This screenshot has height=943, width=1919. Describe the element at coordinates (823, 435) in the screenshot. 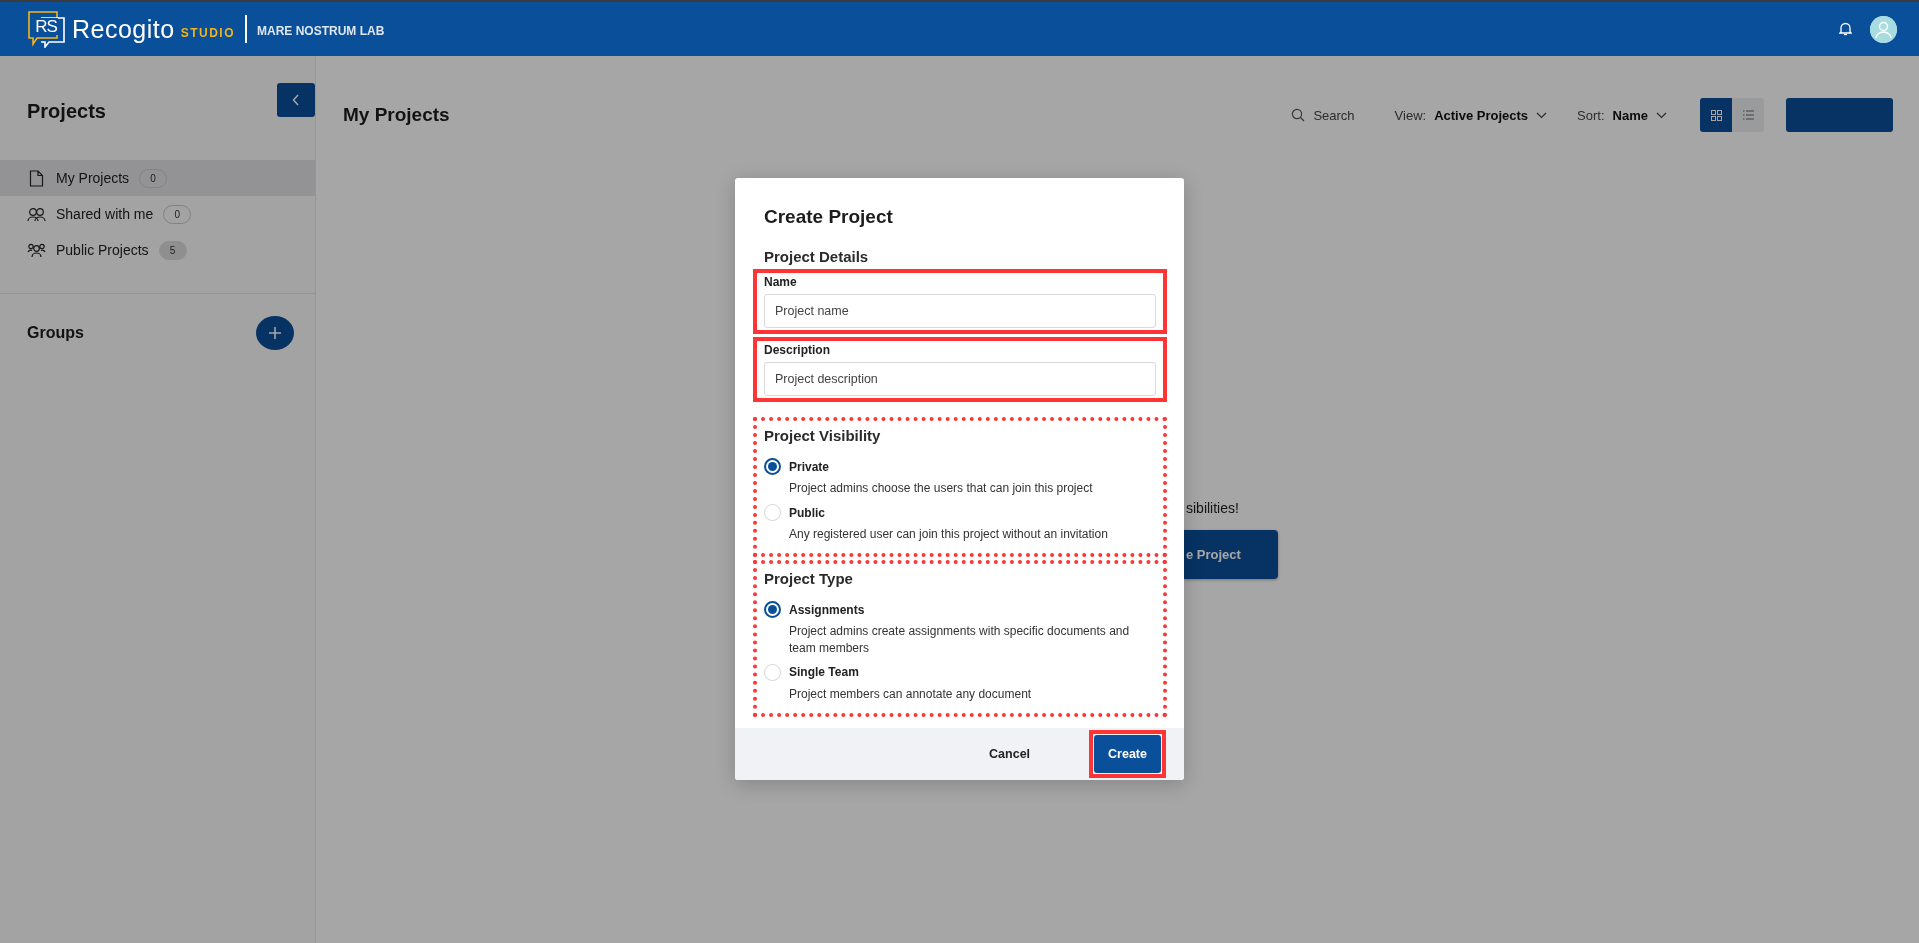

I see `section-title: Project Visibility` at that location.